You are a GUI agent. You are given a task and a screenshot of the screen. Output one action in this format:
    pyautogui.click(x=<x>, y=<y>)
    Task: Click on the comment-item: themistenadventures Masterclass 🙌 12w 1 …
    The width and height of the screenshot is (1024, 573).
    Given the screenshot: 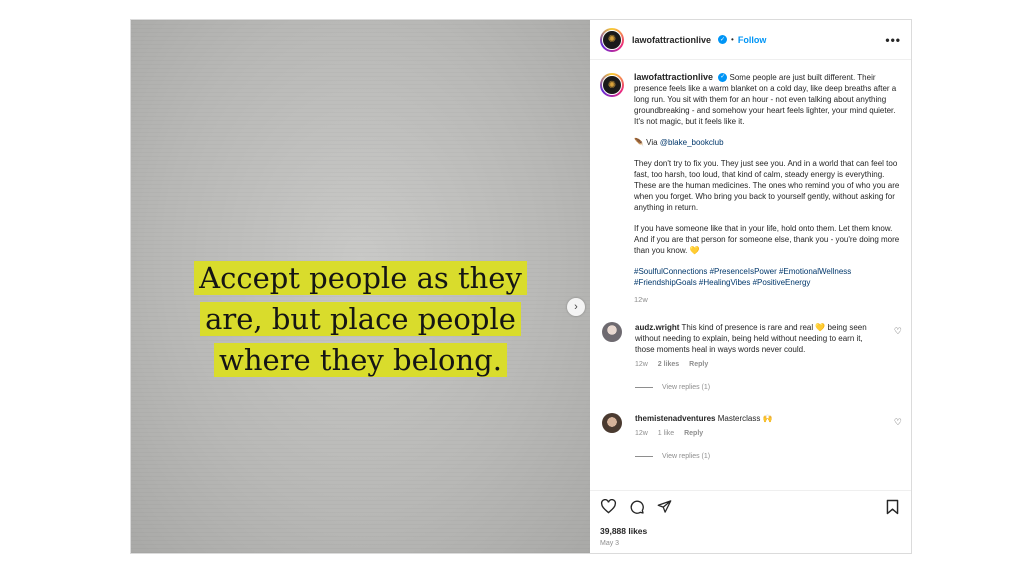 What is the action you would take?
    pyautogui.click(x=750, y=437)
    